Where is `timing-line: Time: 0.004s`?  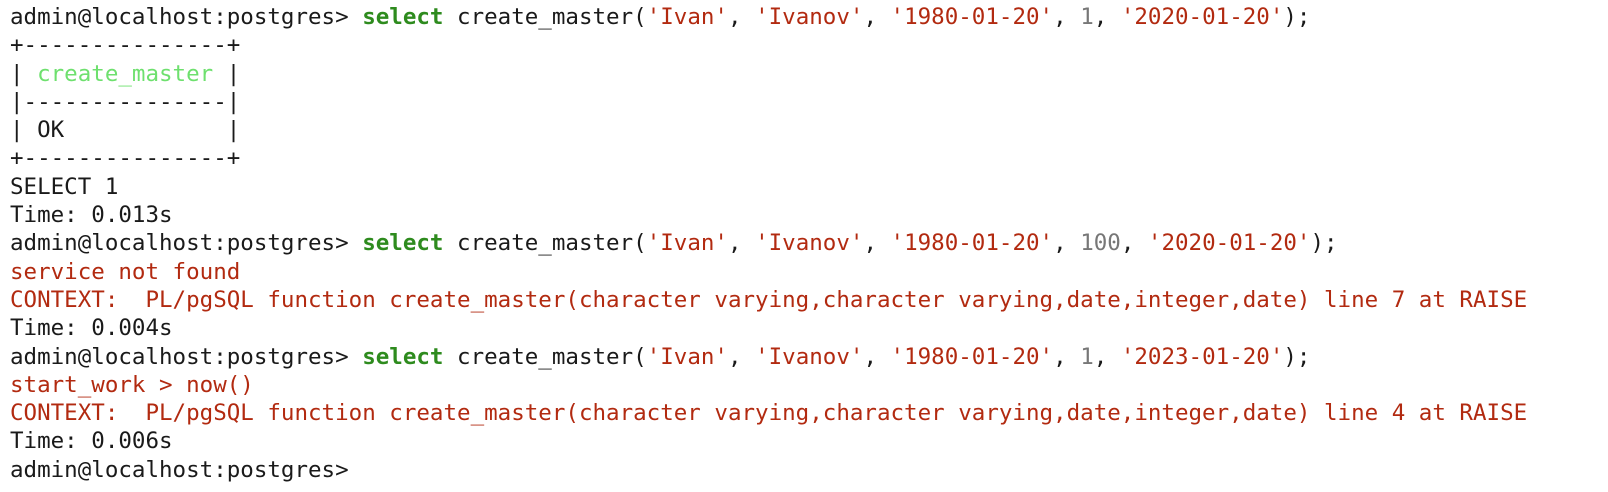 timing-line: Time: 0.004s is located at coordinates (91, 328).